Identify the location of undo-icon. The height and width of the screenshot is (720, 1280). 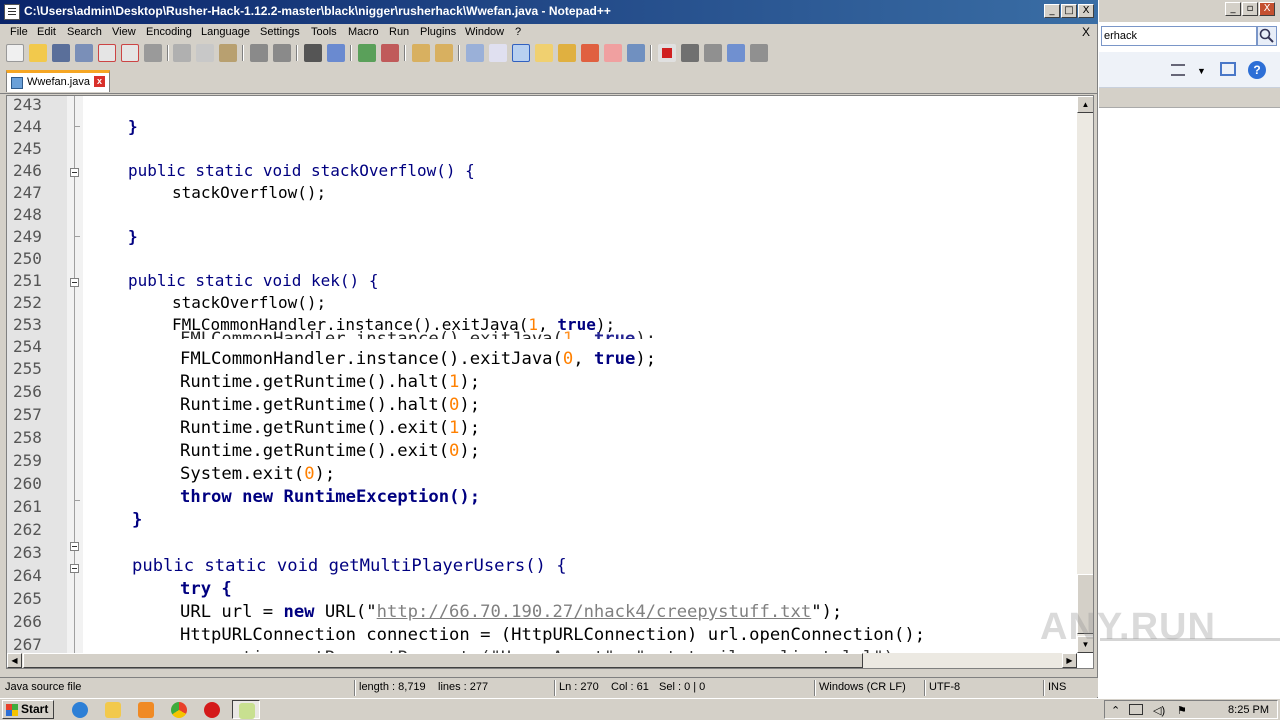
(259, 53).